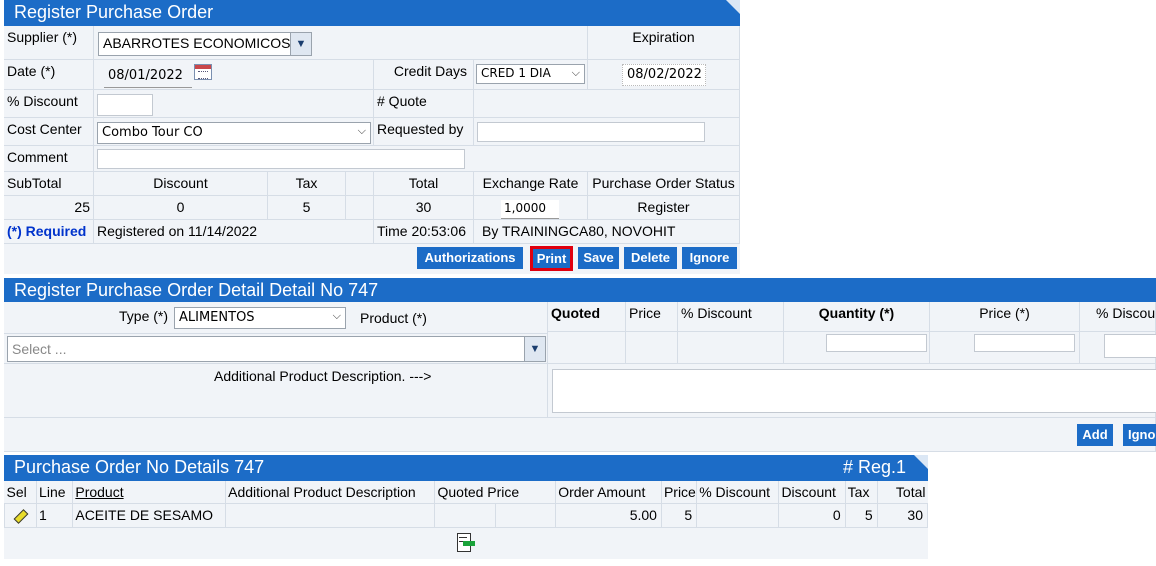  What do you see at coordinates (49, 184) in the screenshot?
I see `subtotal-label: SubTotal` at bounding box center [49, 184].